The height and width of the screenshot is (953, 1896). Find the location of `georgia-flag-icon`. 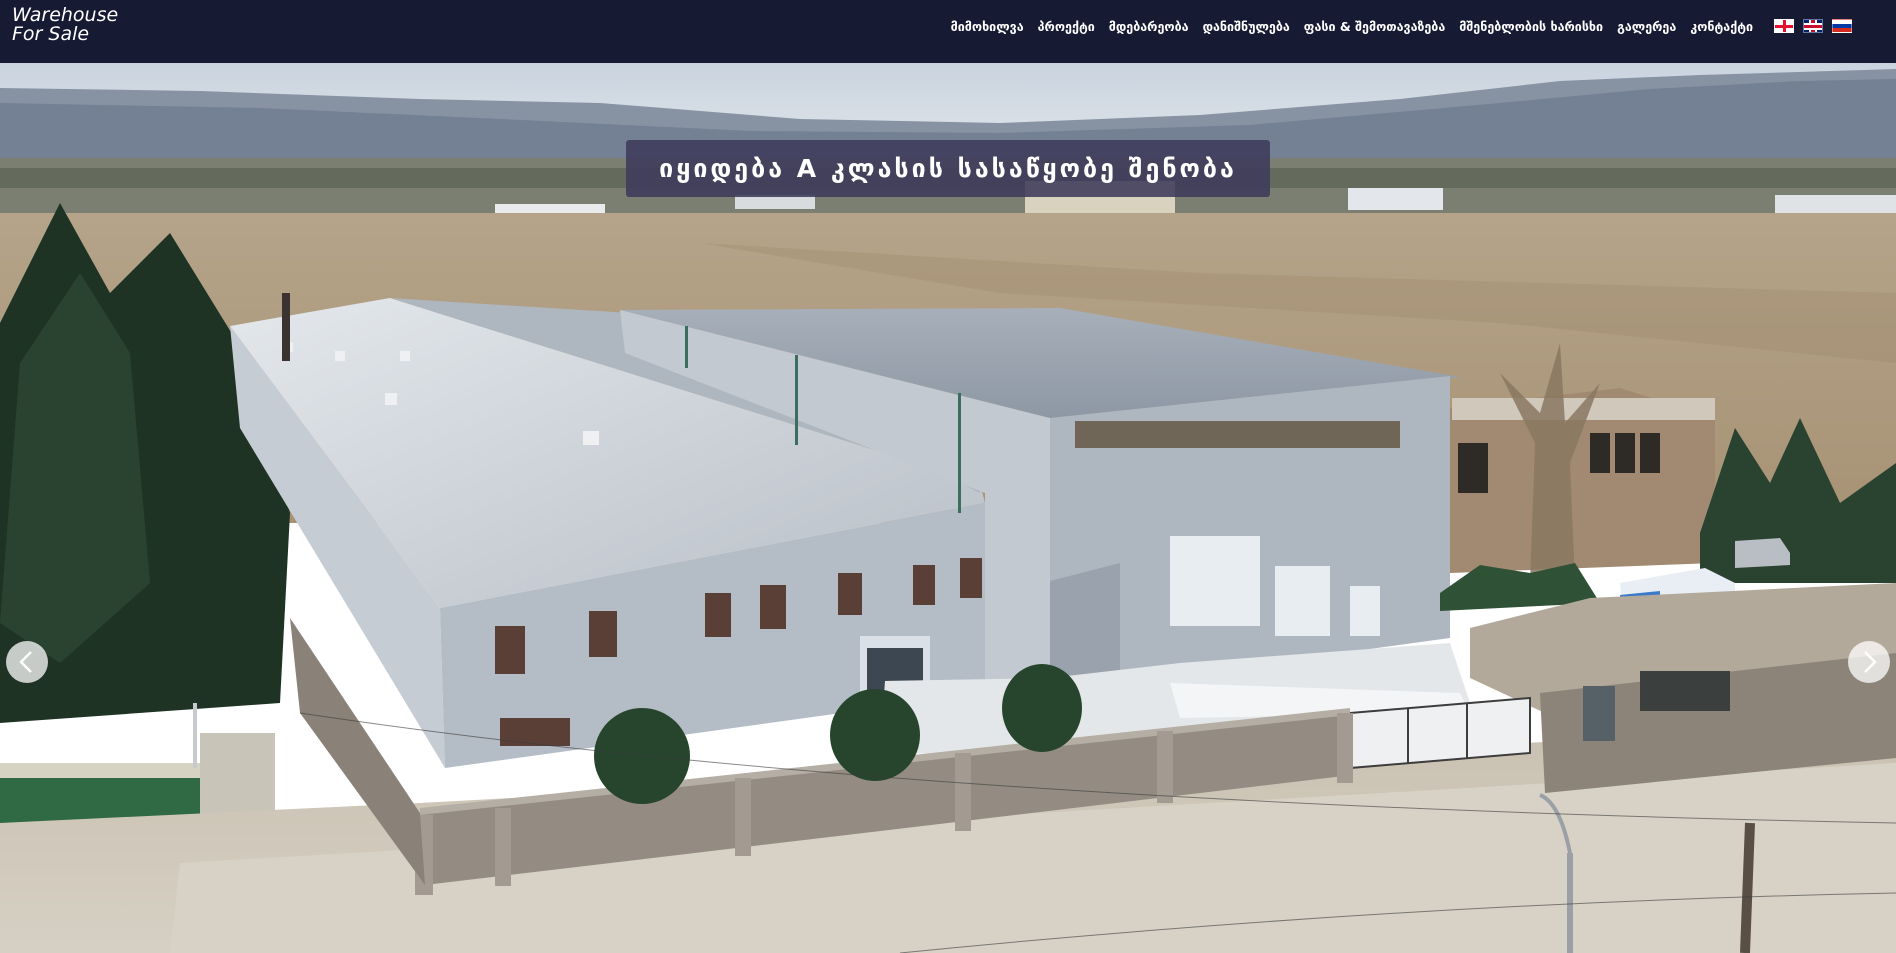

georgia-flag-icon is located at coordinates (1784, 26).